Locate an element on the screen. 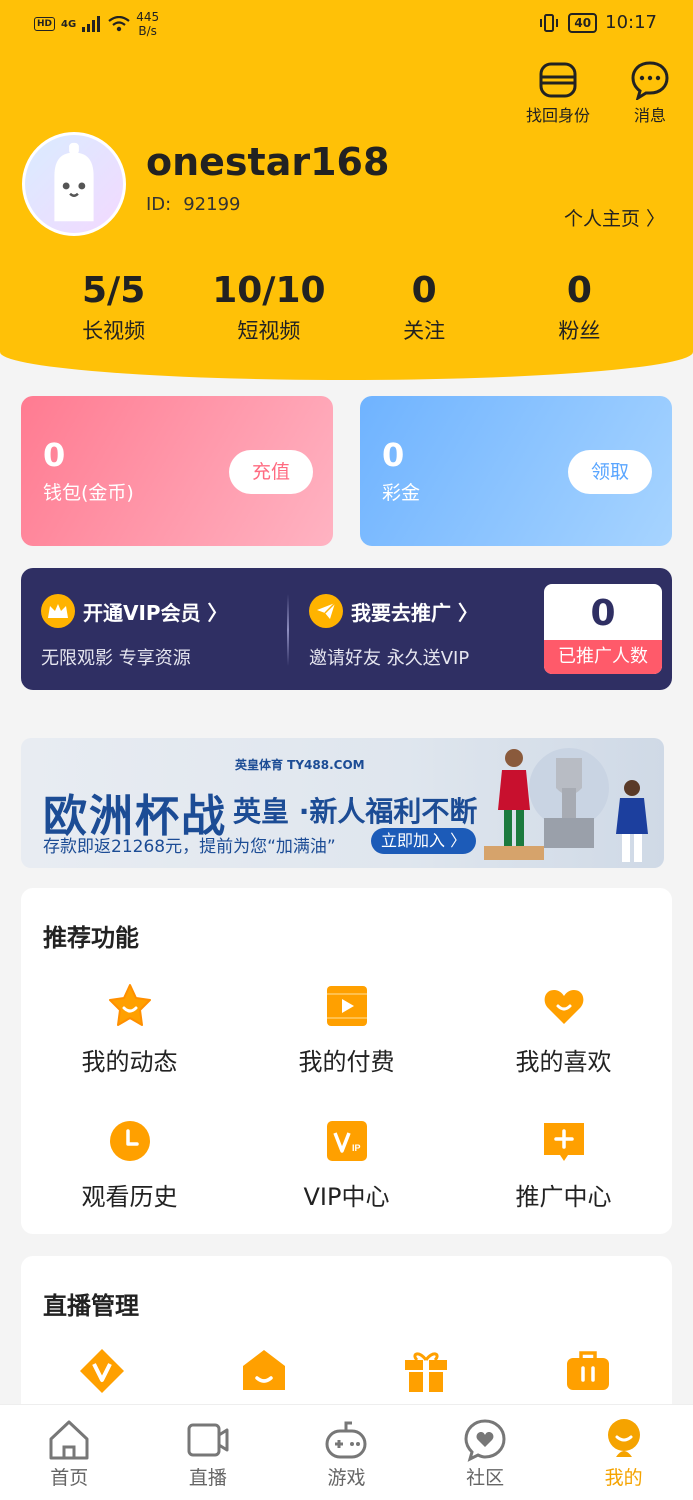  username: onestar168 is located at coordinates (268, 162).